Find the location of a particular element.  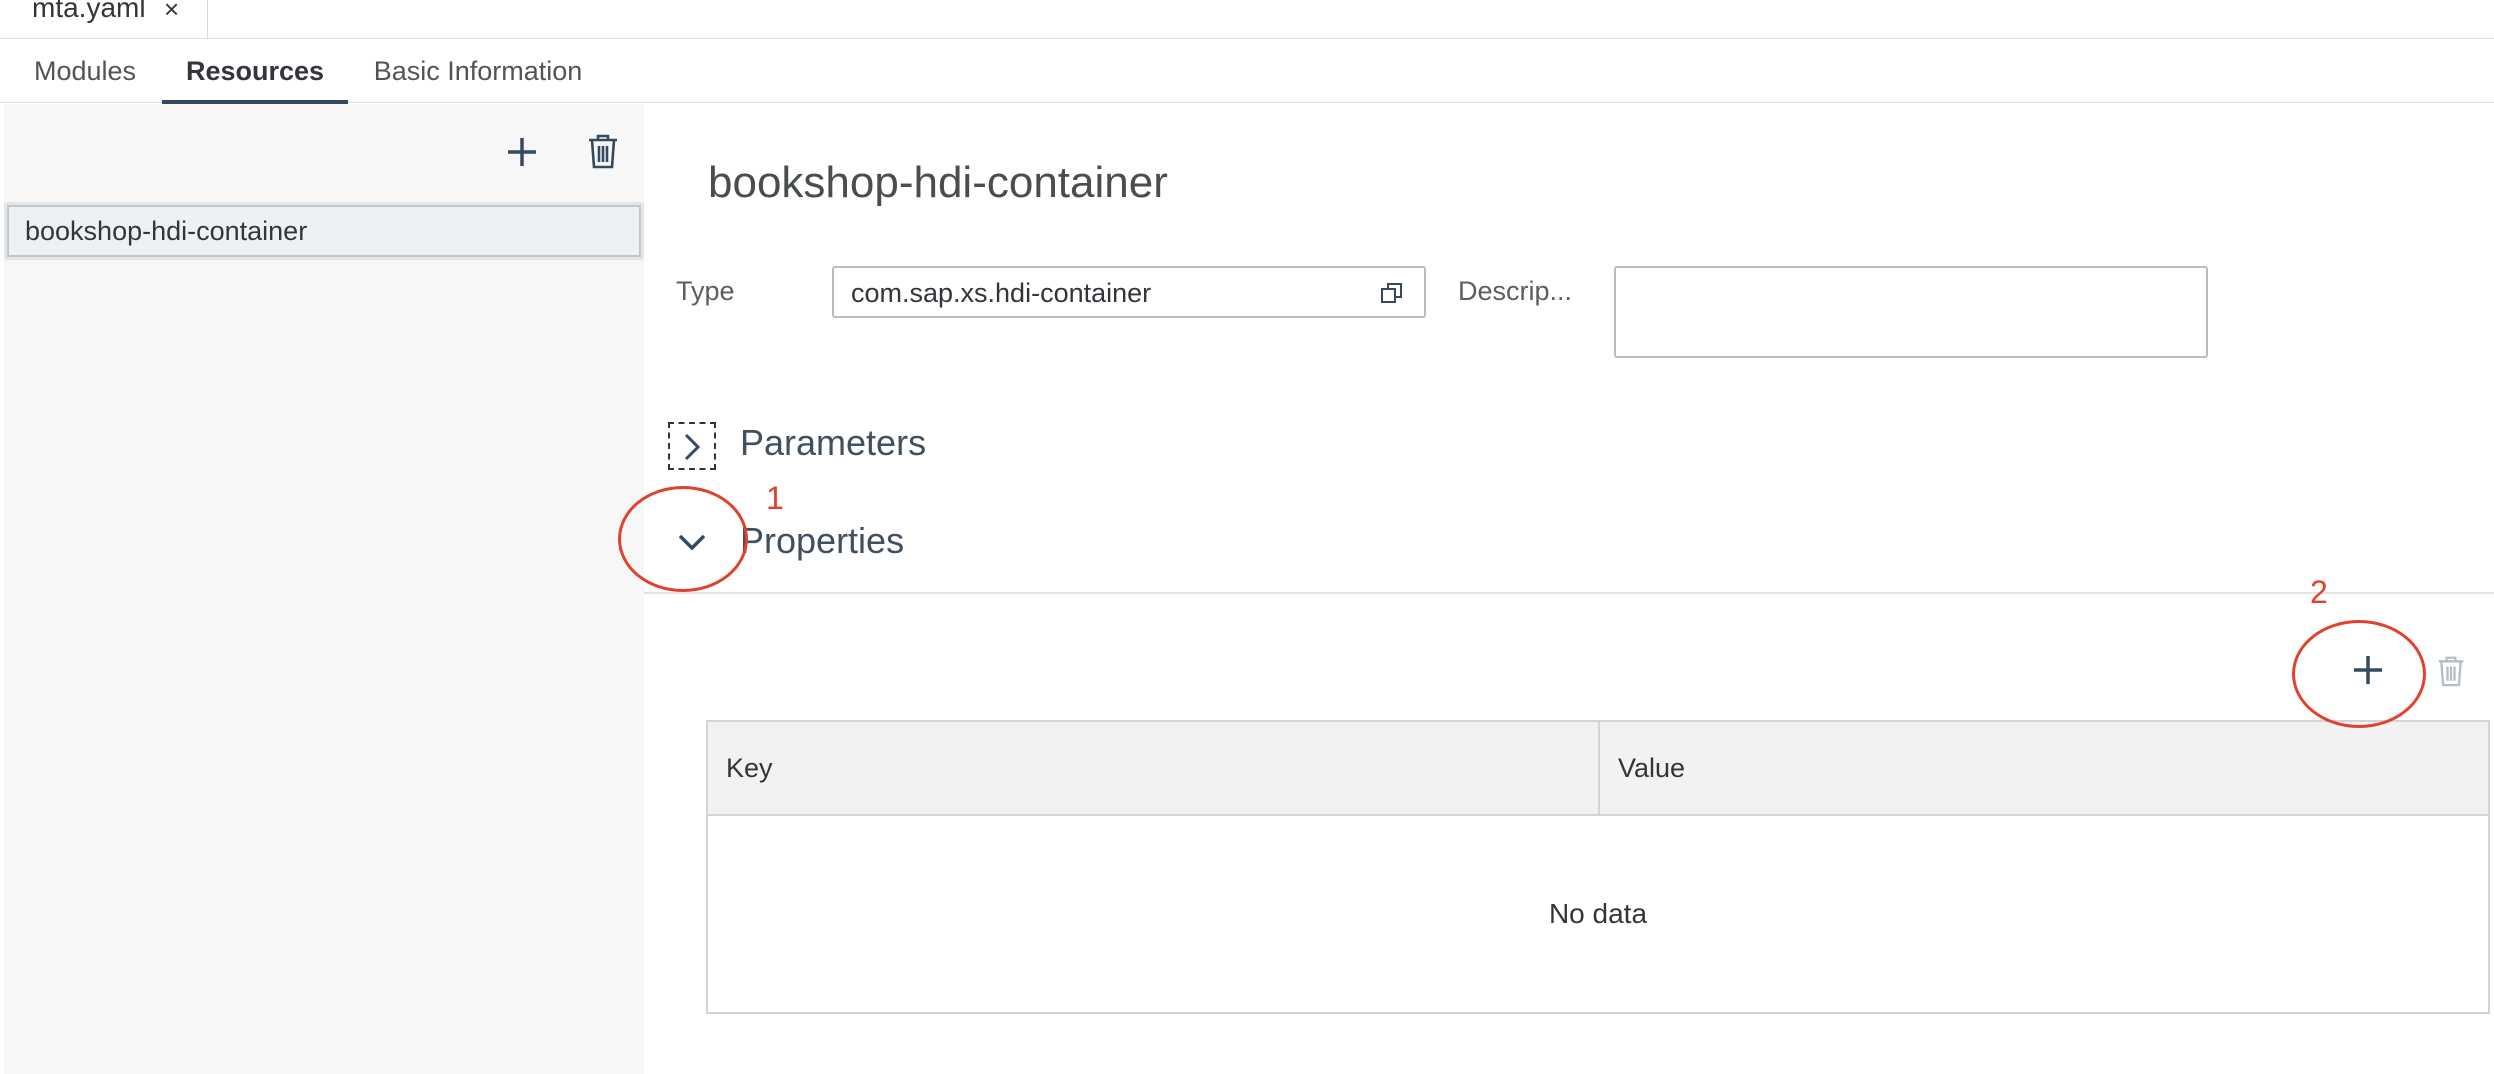

annotation-label-1: 1 is located at coordinates (775, 498).